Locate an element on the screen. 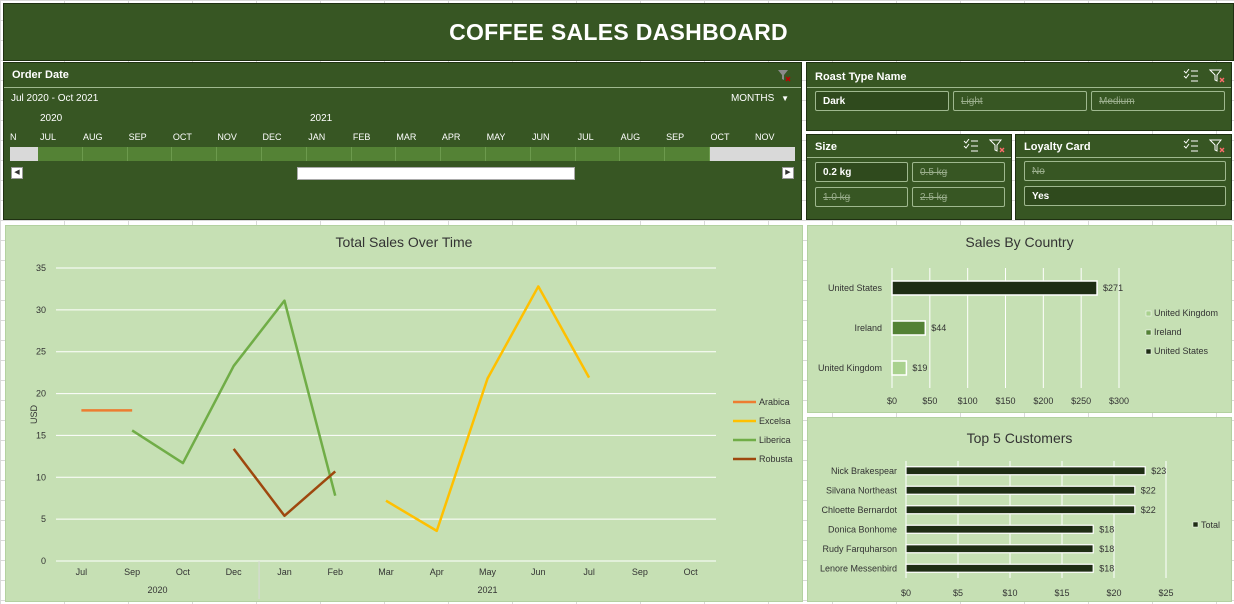  size-option-0-2kg: 0.2 kg is located at coordinates (861, 172).